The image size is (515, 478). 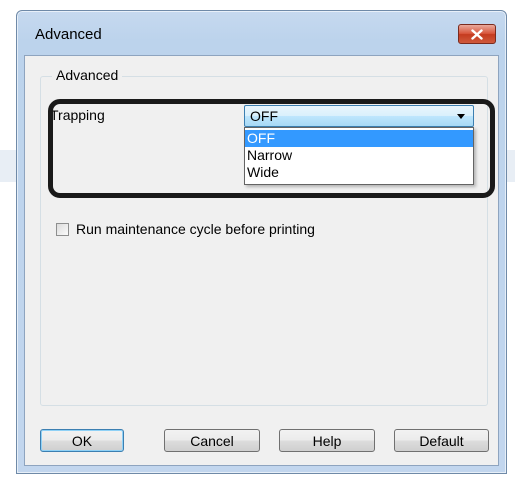 I want to click on title-bar: Advanced, so click(x=261, y=33).